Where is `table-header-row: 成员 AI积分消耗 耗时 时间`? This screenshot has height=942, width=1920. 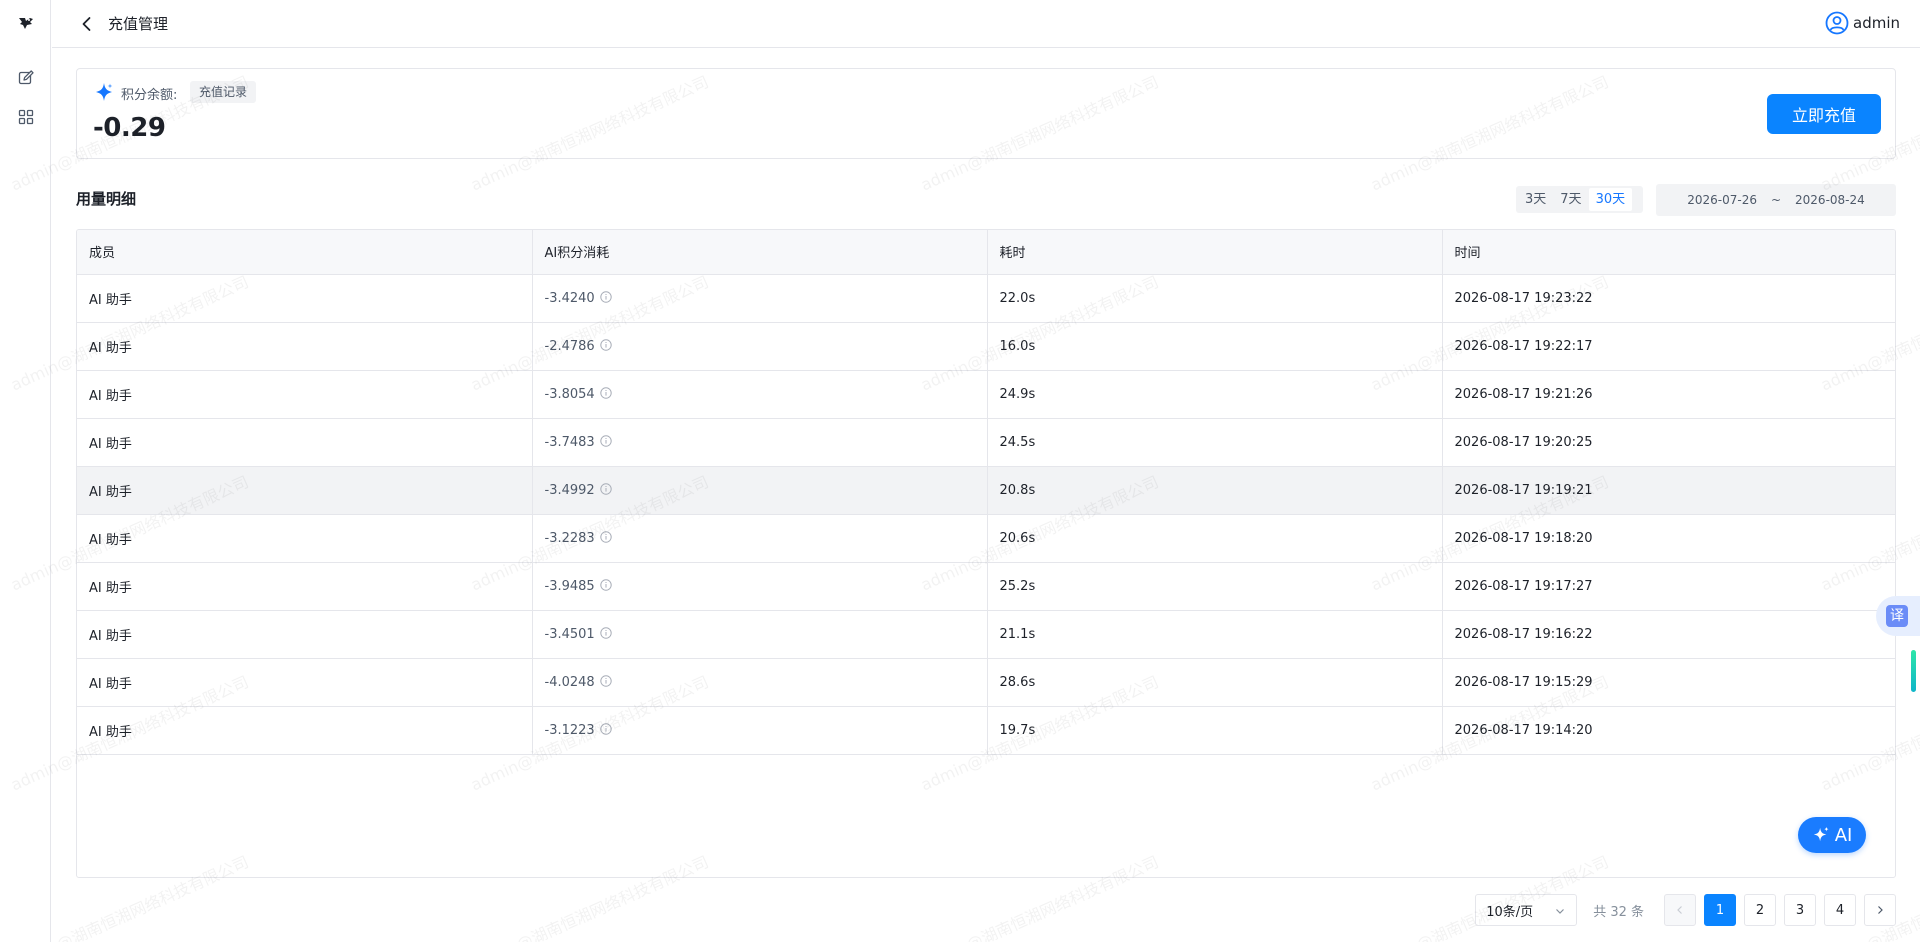 table-header-row: 成员 AI积分消耗 耗时 时间 is located at coordinates (986, 252).